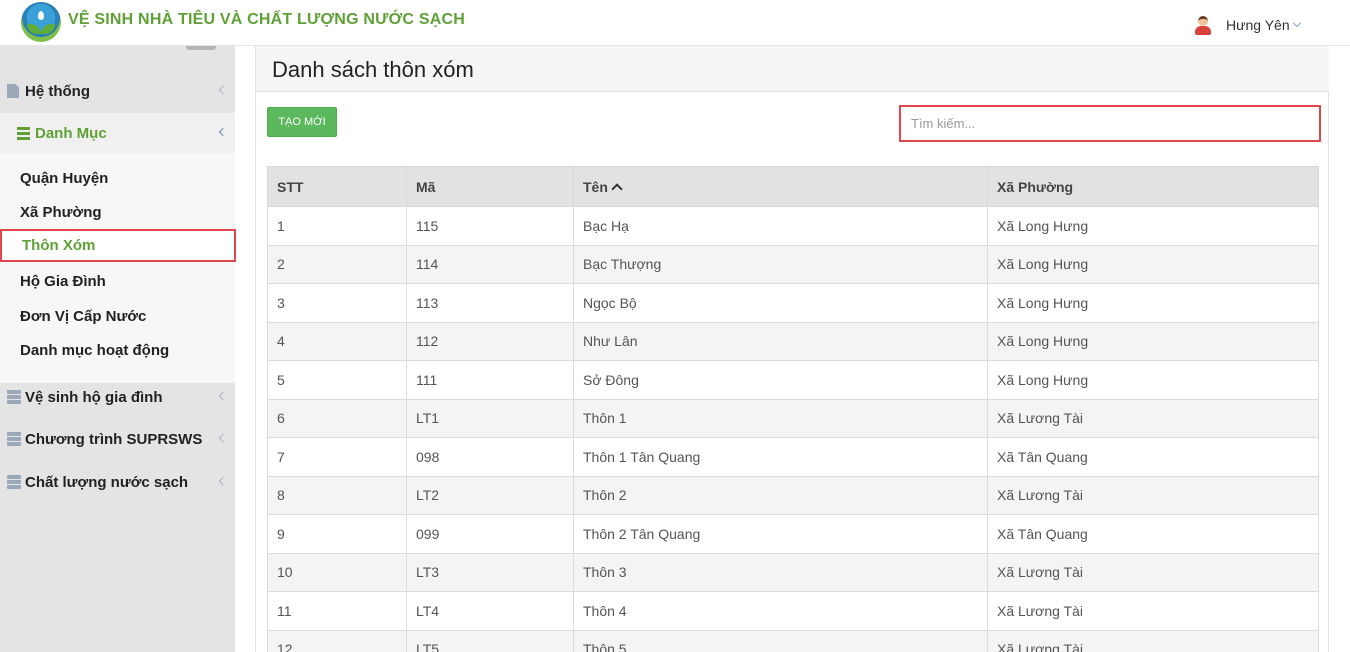 The image size is (1350, 652). What do you see at coordinates (780, 640) in the screenshot?
I see `cell-ten: Thôn 5` at bounding box center [780, 640].